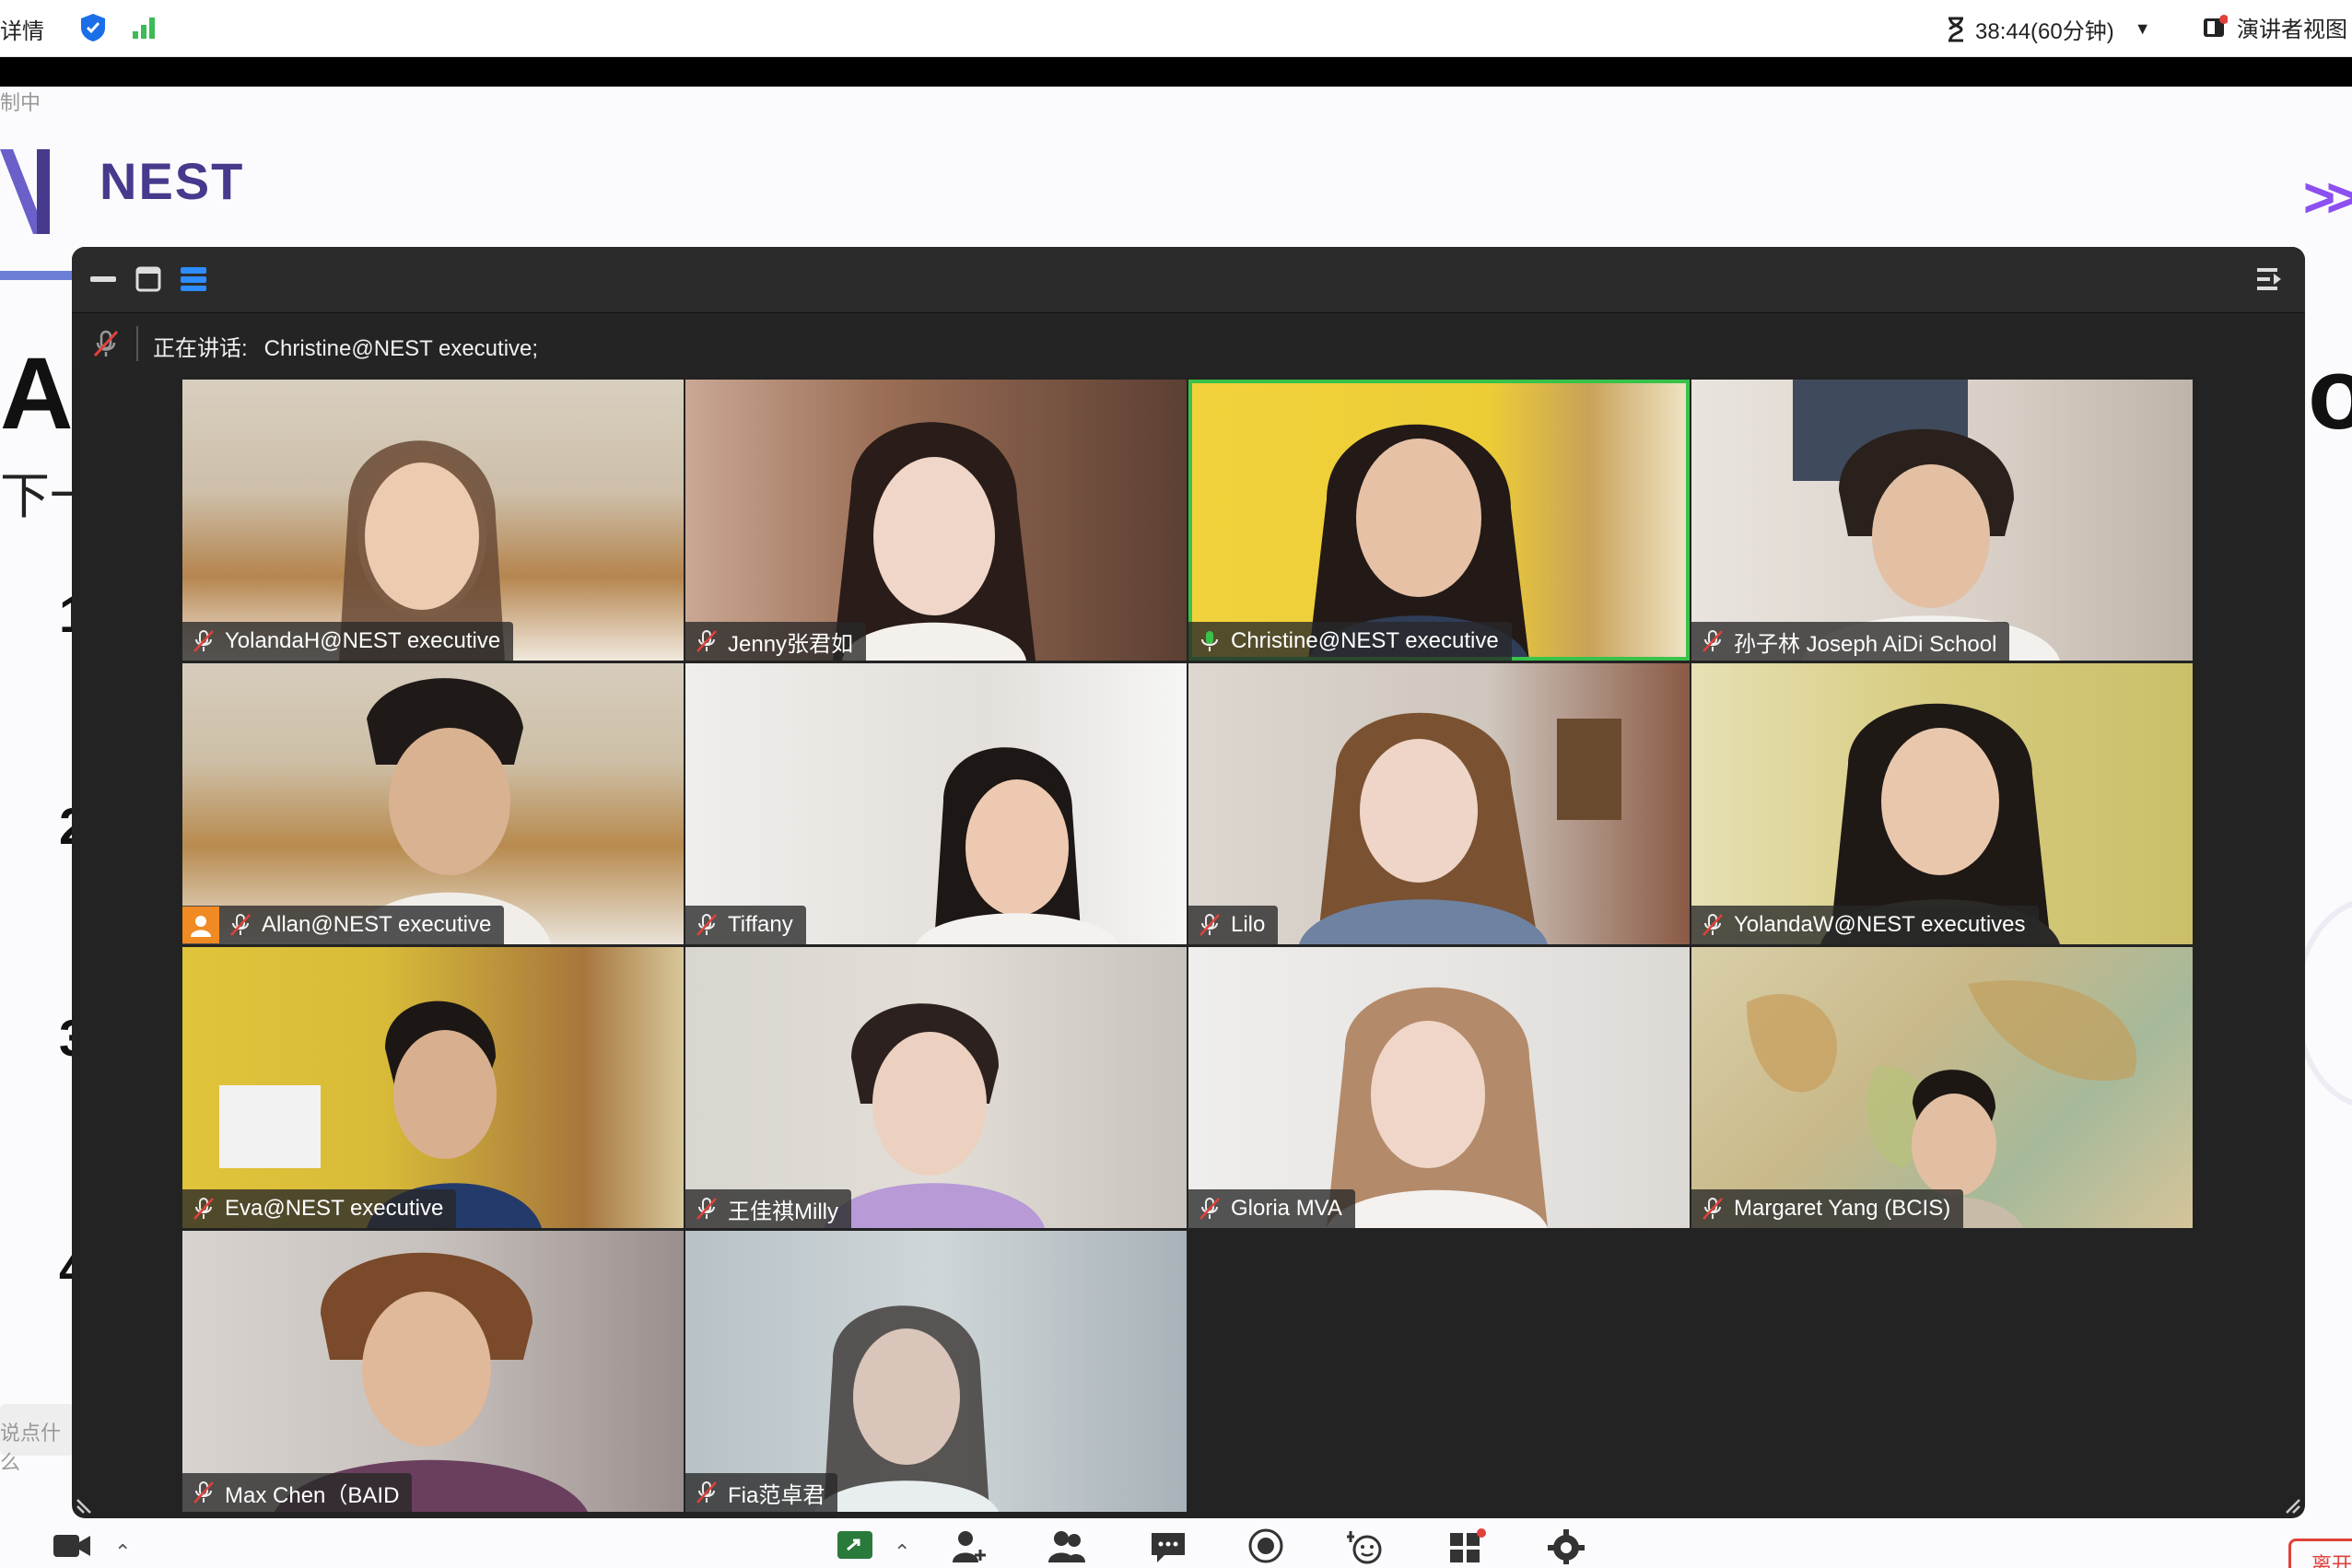  I want to click on participant-name-tag: YolandaH@NEST executive, so click(348, 642).